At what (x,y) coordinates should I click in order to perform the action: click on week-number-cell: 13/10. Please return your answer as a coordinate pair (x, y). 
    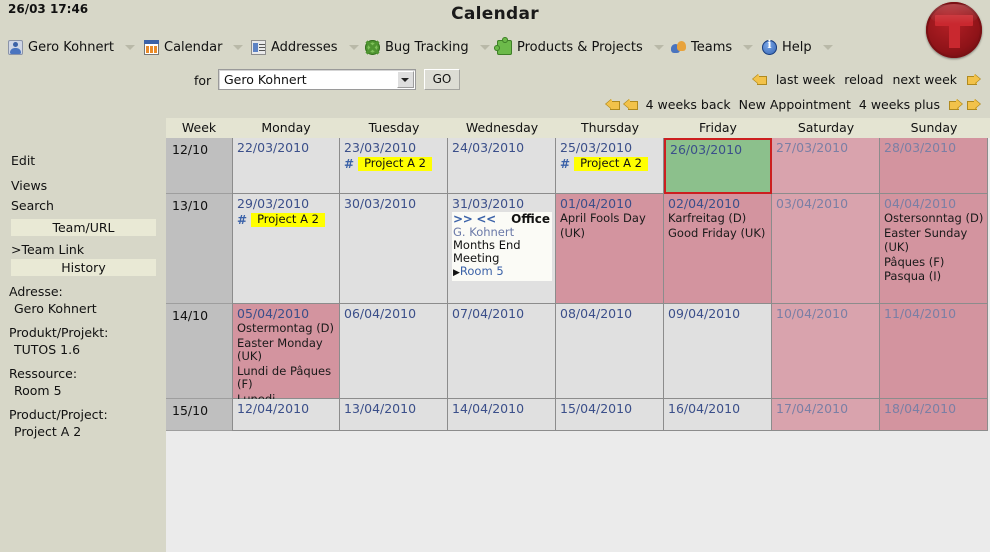
    Looking at the image, I should click on (199, 249).